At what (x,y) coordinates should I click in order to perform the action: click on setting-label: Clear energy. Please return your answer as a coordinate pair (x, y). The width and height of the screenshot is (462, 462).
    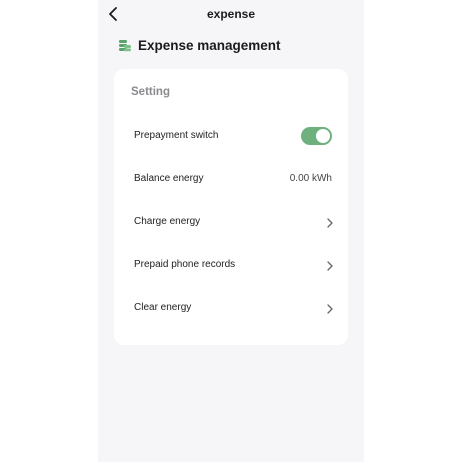
    Looking at the image, I should click on (163, 307).